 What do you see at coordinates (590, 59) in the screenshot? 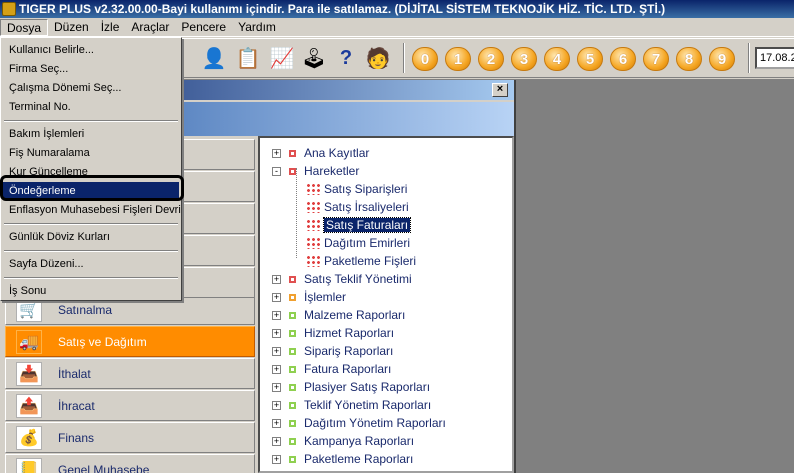
I see `number-button-5: 5` at bounding box center [590, 59].